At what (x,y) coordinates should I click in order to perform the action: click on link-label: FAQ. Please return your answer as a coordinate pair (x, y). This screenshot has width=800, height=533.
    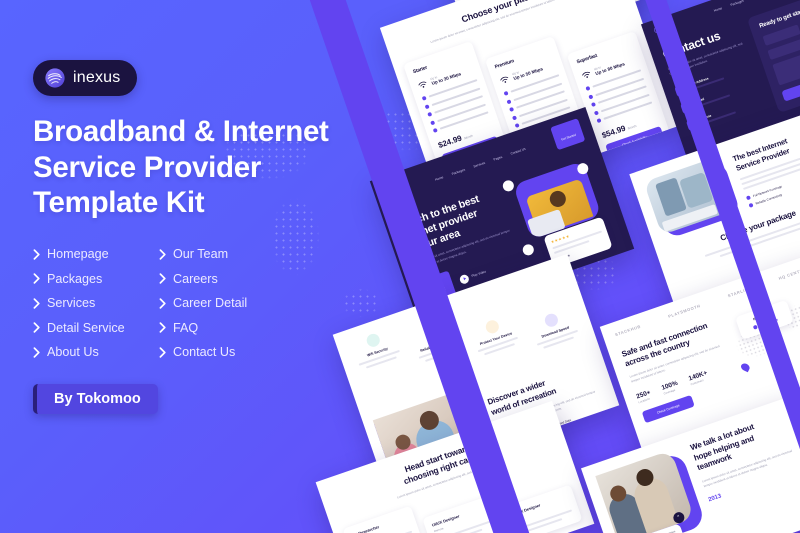
    Looking at the image, I should click on (186, 327).